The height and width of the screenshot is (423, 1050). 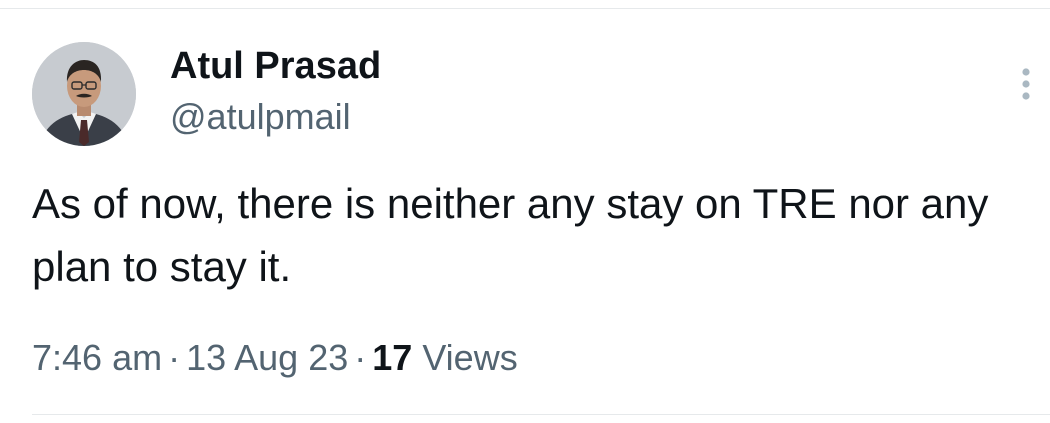 I want to click on more-vertical-icon, so click(x=1026, y=84).